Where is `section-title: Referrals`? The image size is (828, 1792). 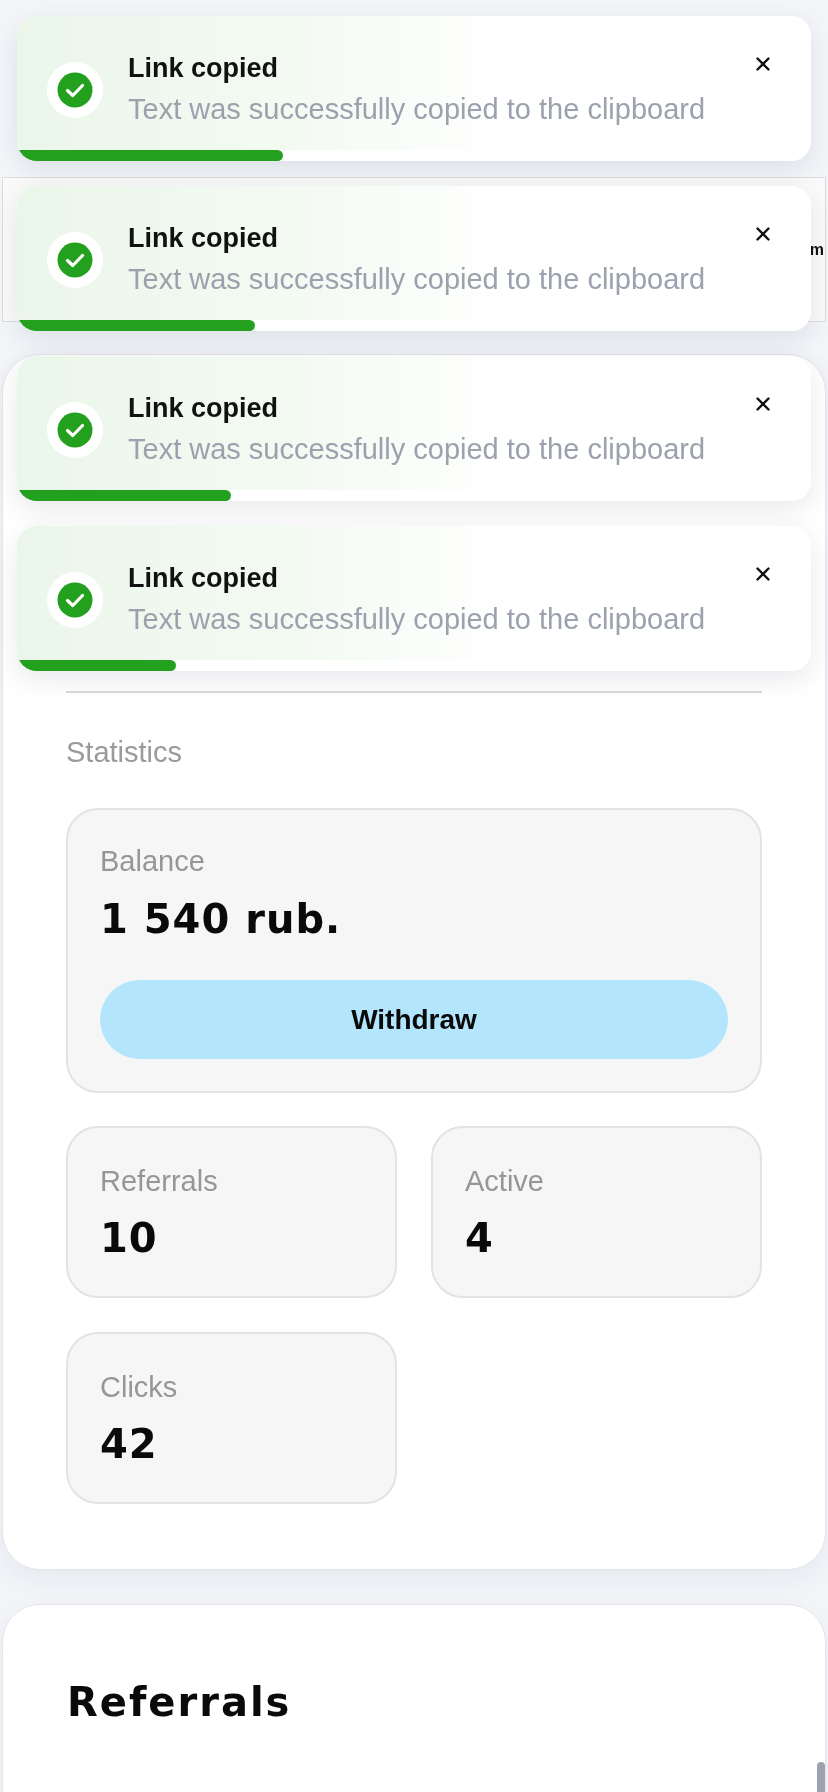
section-title: Referrals is located at coordinates (180, 1702).